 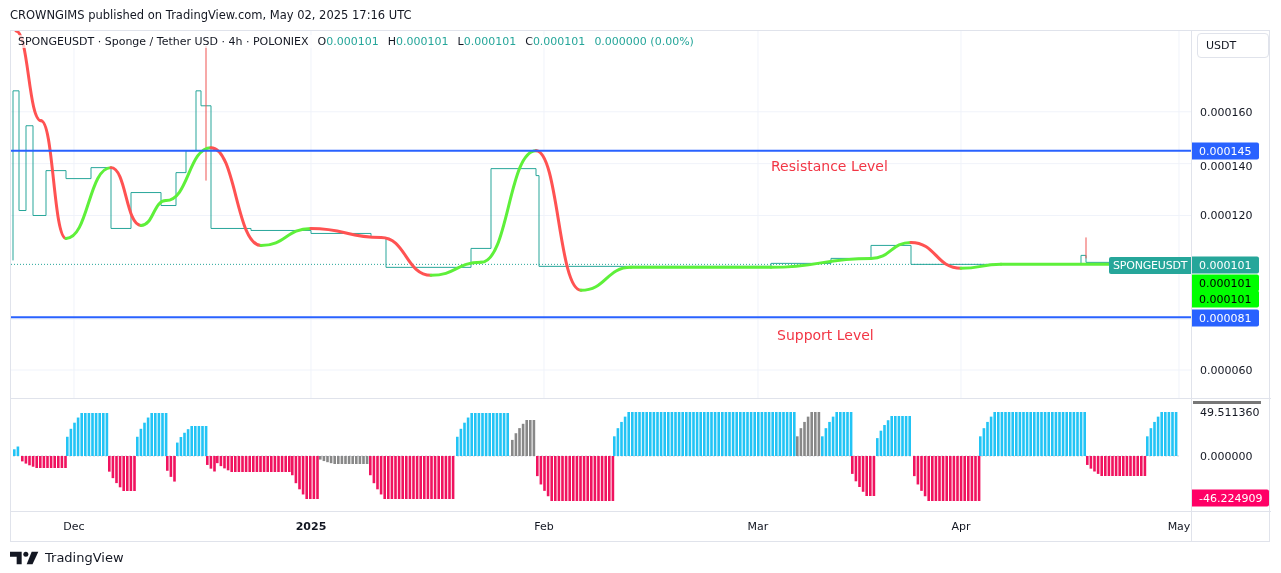 What do you see at coordinates (487, 41) in the screenshot?
I see `ohlc-value: L0.000101` at bounding box center [487, 41].